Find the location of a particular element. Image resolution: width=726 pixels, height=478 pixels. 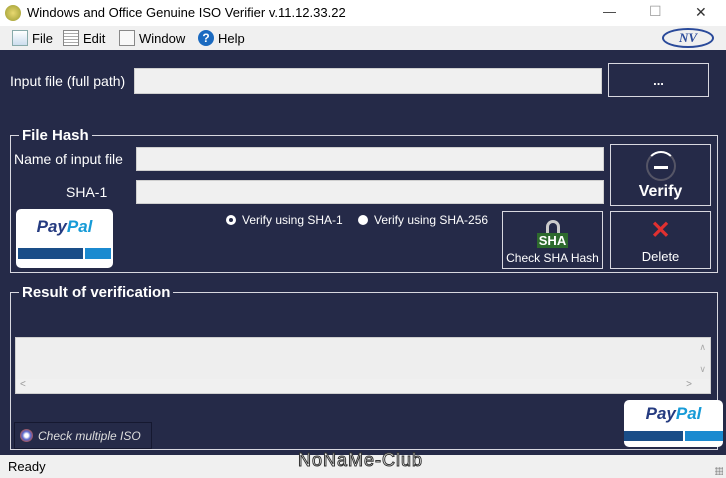

paypal-logo-bottom: PayPal is located at coordinates (673, 413).